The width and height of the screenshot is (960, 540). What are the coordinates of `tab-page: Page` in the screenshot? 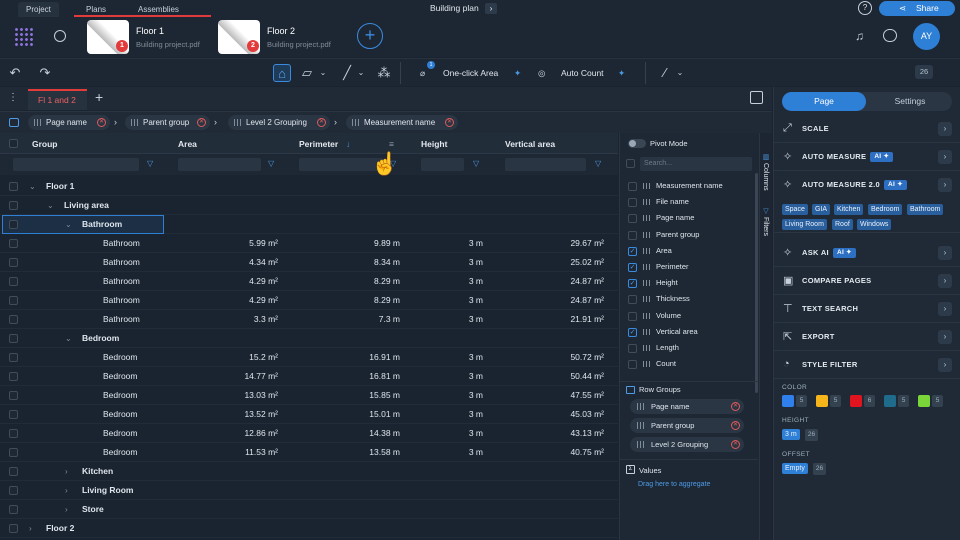 It's located at (824, 101).